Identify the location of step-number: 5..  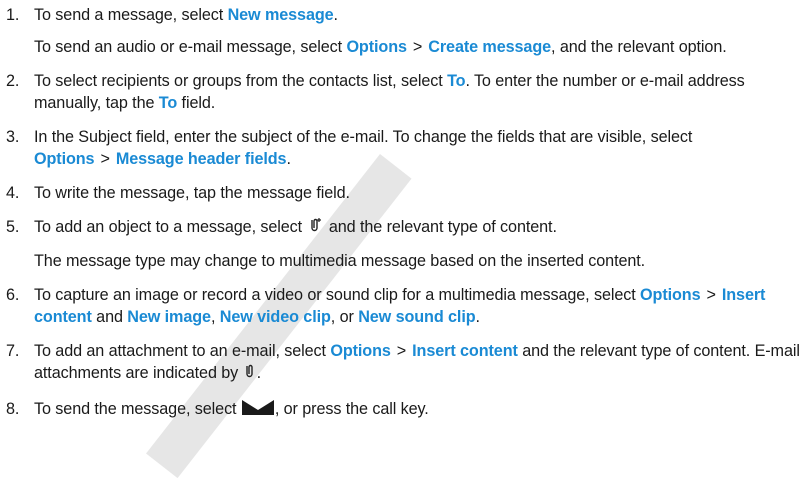
(13, 227).